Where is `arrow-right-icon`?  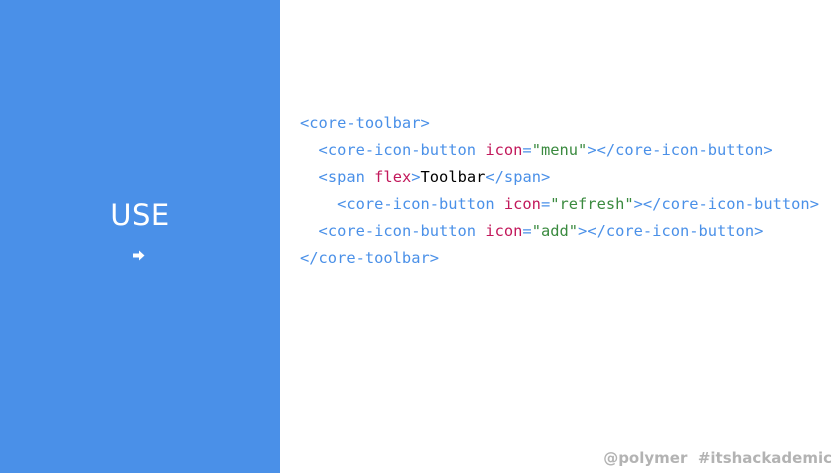 arrow-right-icon is located at coordinates (139, 255).